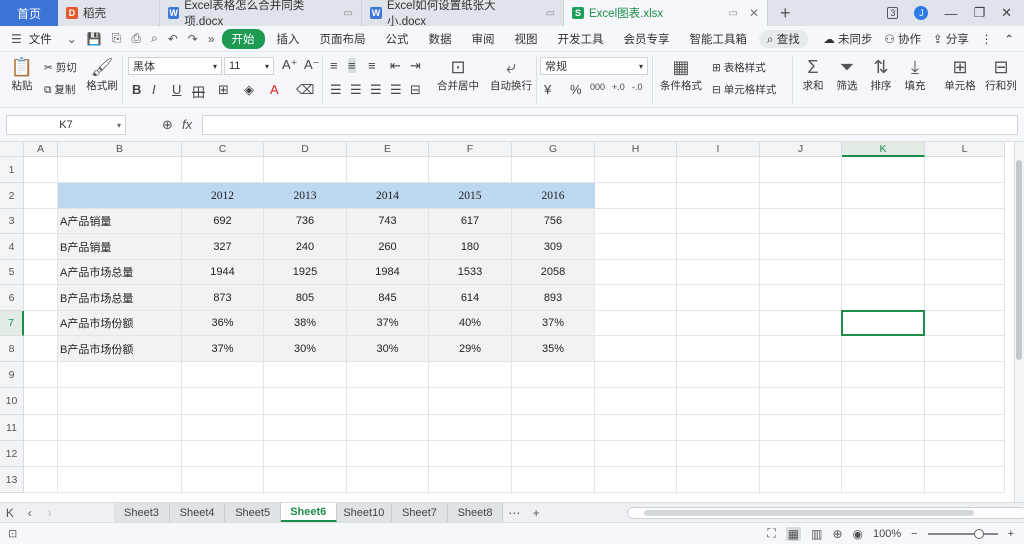  I want to click on rows-cols-button: ⊟ 行和列, so click(1001, 74).